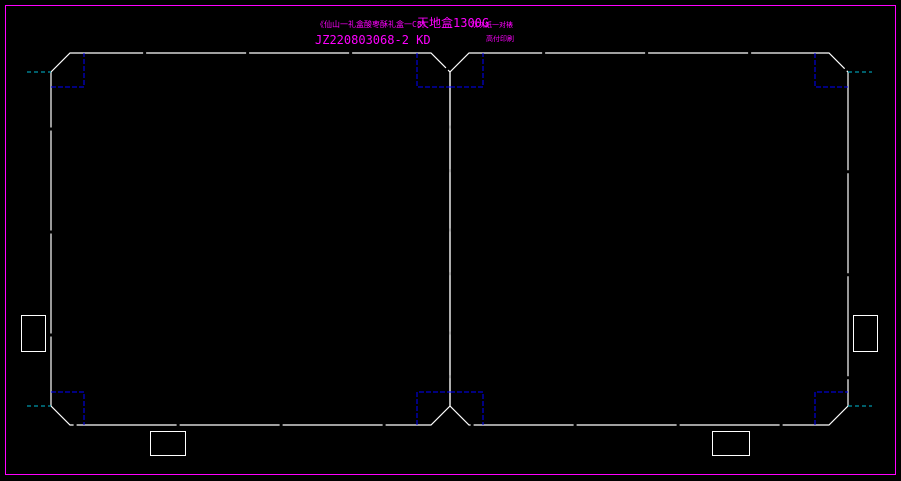 Image resolution: width=901 pixels, height=481 pixels. Describe the element at coordinates (492, 24) in the screenshot. I see `header-process: 双灰纸一对裱` at that location.